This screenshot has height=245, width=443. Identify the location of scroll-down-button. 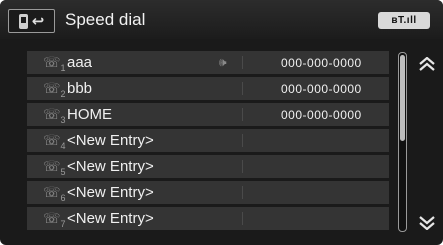
(427, 223).